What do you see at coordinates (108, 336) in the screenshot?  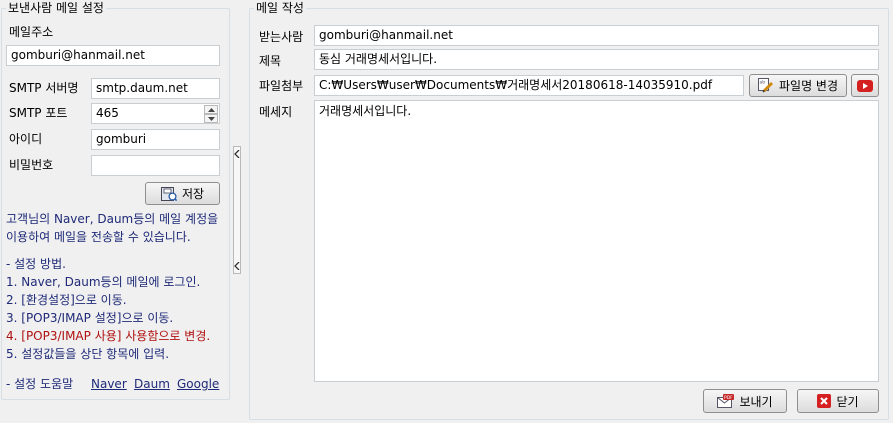 I see `step-4: 4. [POP3/IMAP 사용] 사용함으로 변경.` at bounding box center [108, 336].